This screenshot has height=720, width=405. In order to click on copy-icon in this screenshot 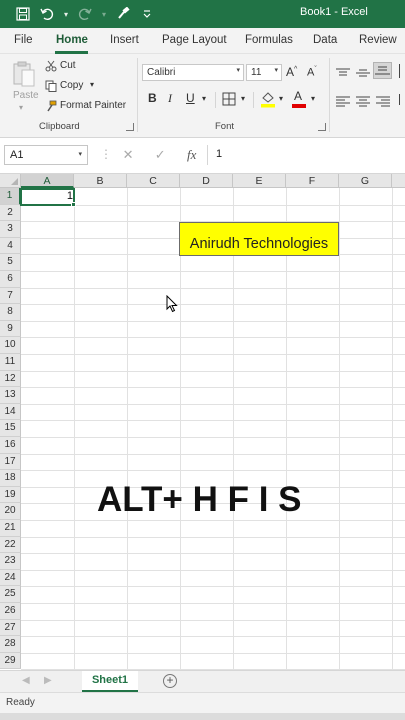, I will do `click(51, 85)`.